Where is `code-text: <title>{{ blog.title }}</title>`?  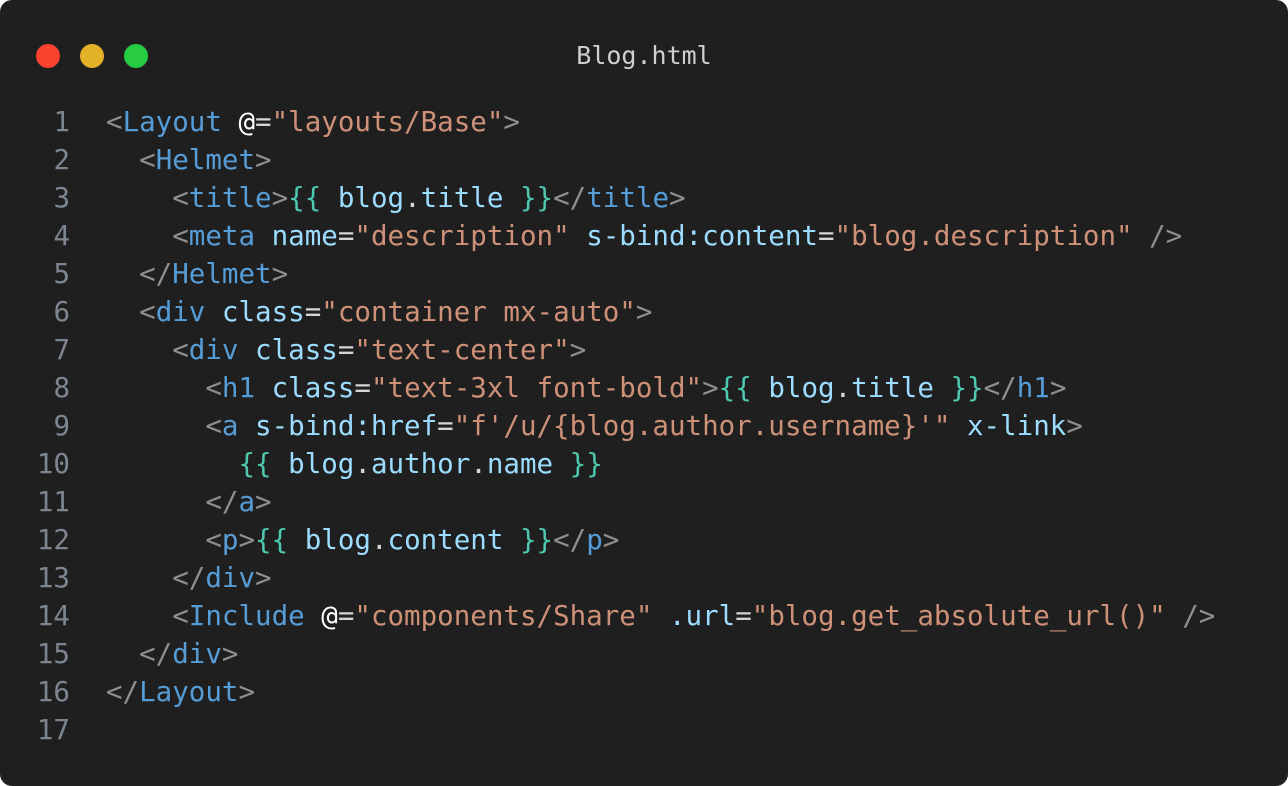
code-text: <title>{{ blog.title }}</title> is located at coordinates (395, 198).